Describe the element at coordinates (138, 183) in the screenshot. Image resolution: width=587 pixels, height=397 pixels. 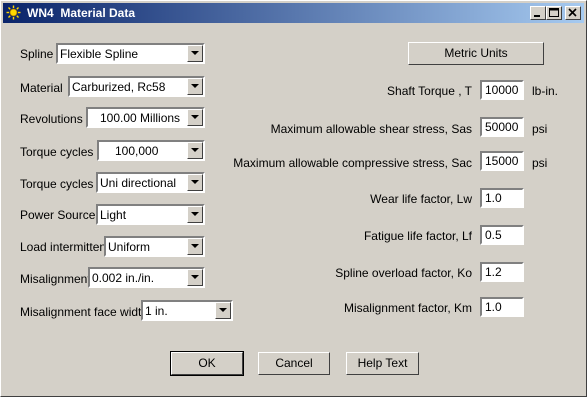
I see `torque-cycles-direction-value: Uni directional` at that location.